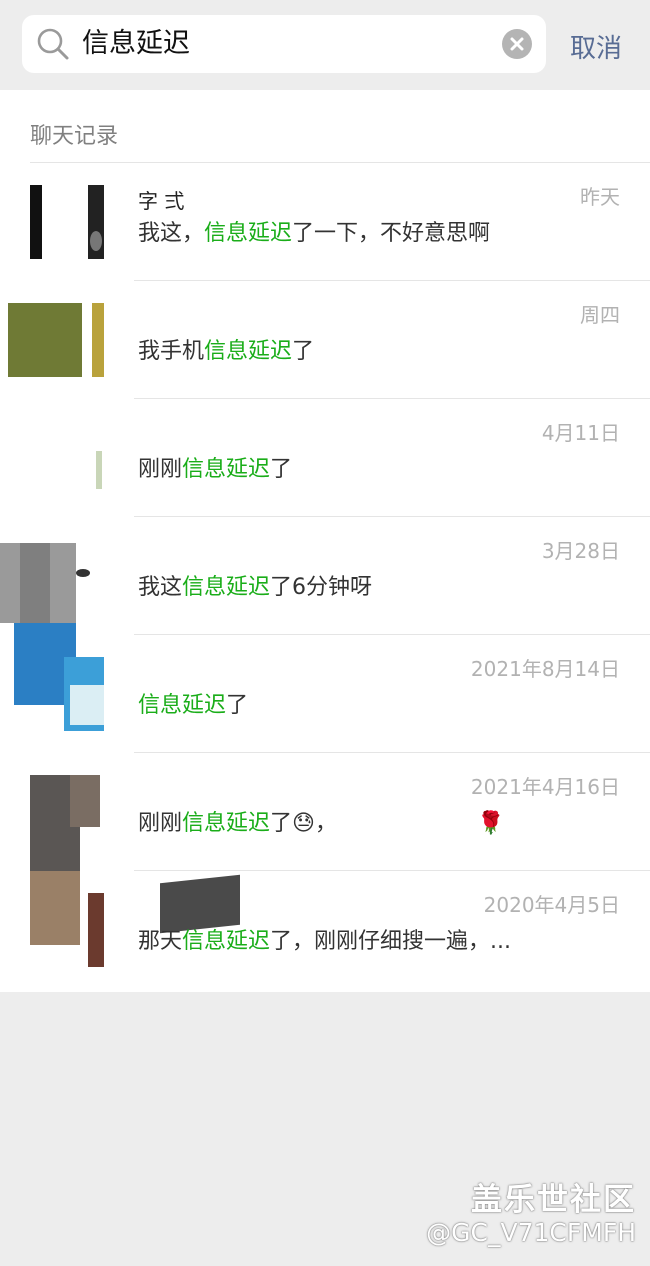 The height and width of the screenshot is (1266, 650). I want to click on search-header: 取消, so click(325, 45).